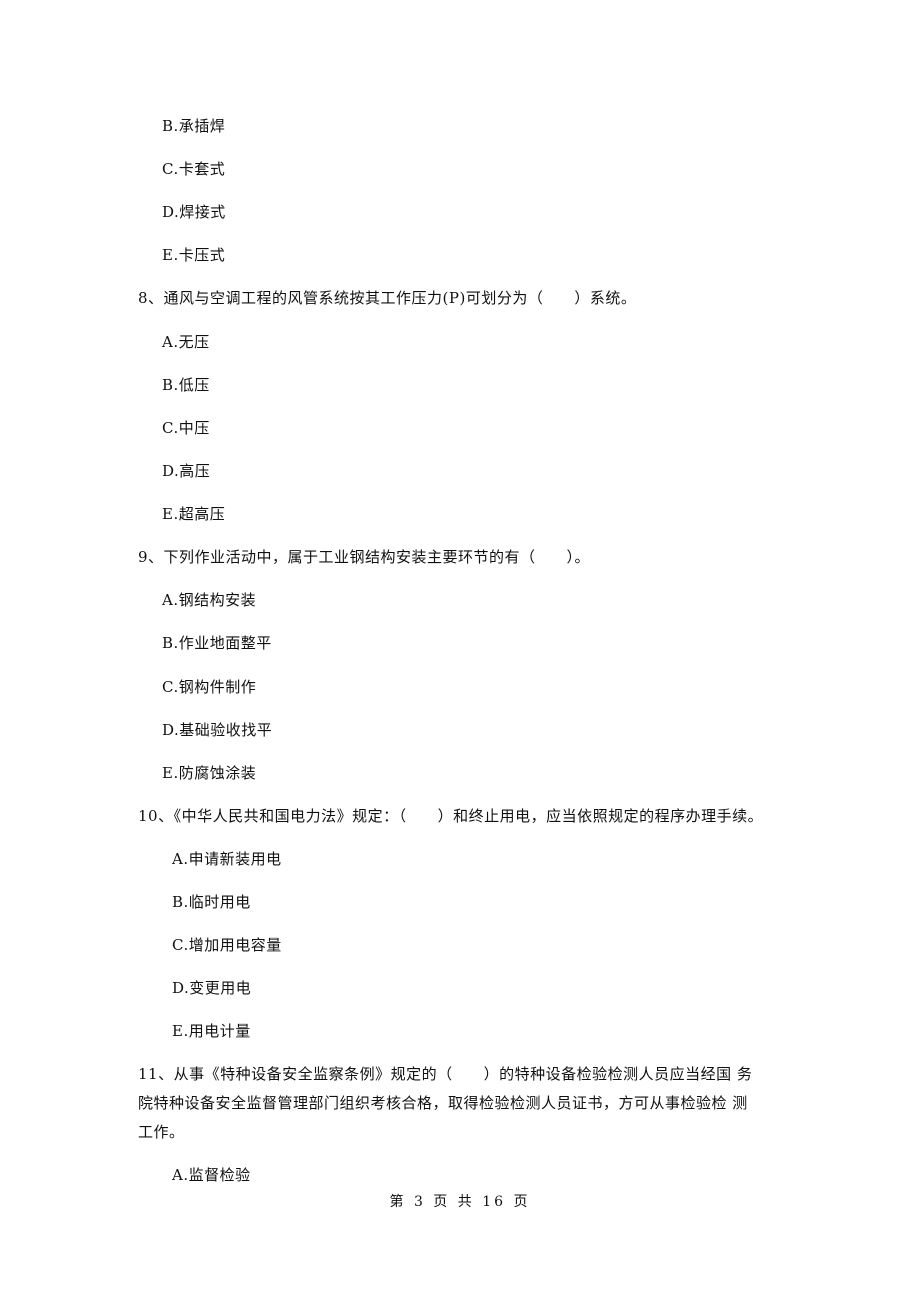  I want to click on question-11-stem-line-2: 院特种设备安全监督管理部门组织考核合格，取得检验检测人员证书，方可从事检验检 测, so click(443, 1103).